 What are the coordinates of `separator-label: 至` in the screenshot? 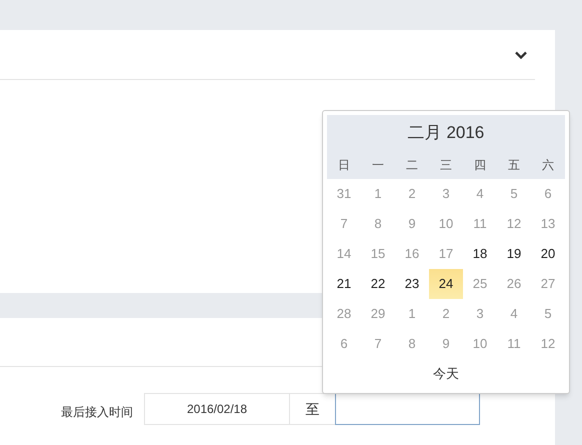 It's located at (313, 409).